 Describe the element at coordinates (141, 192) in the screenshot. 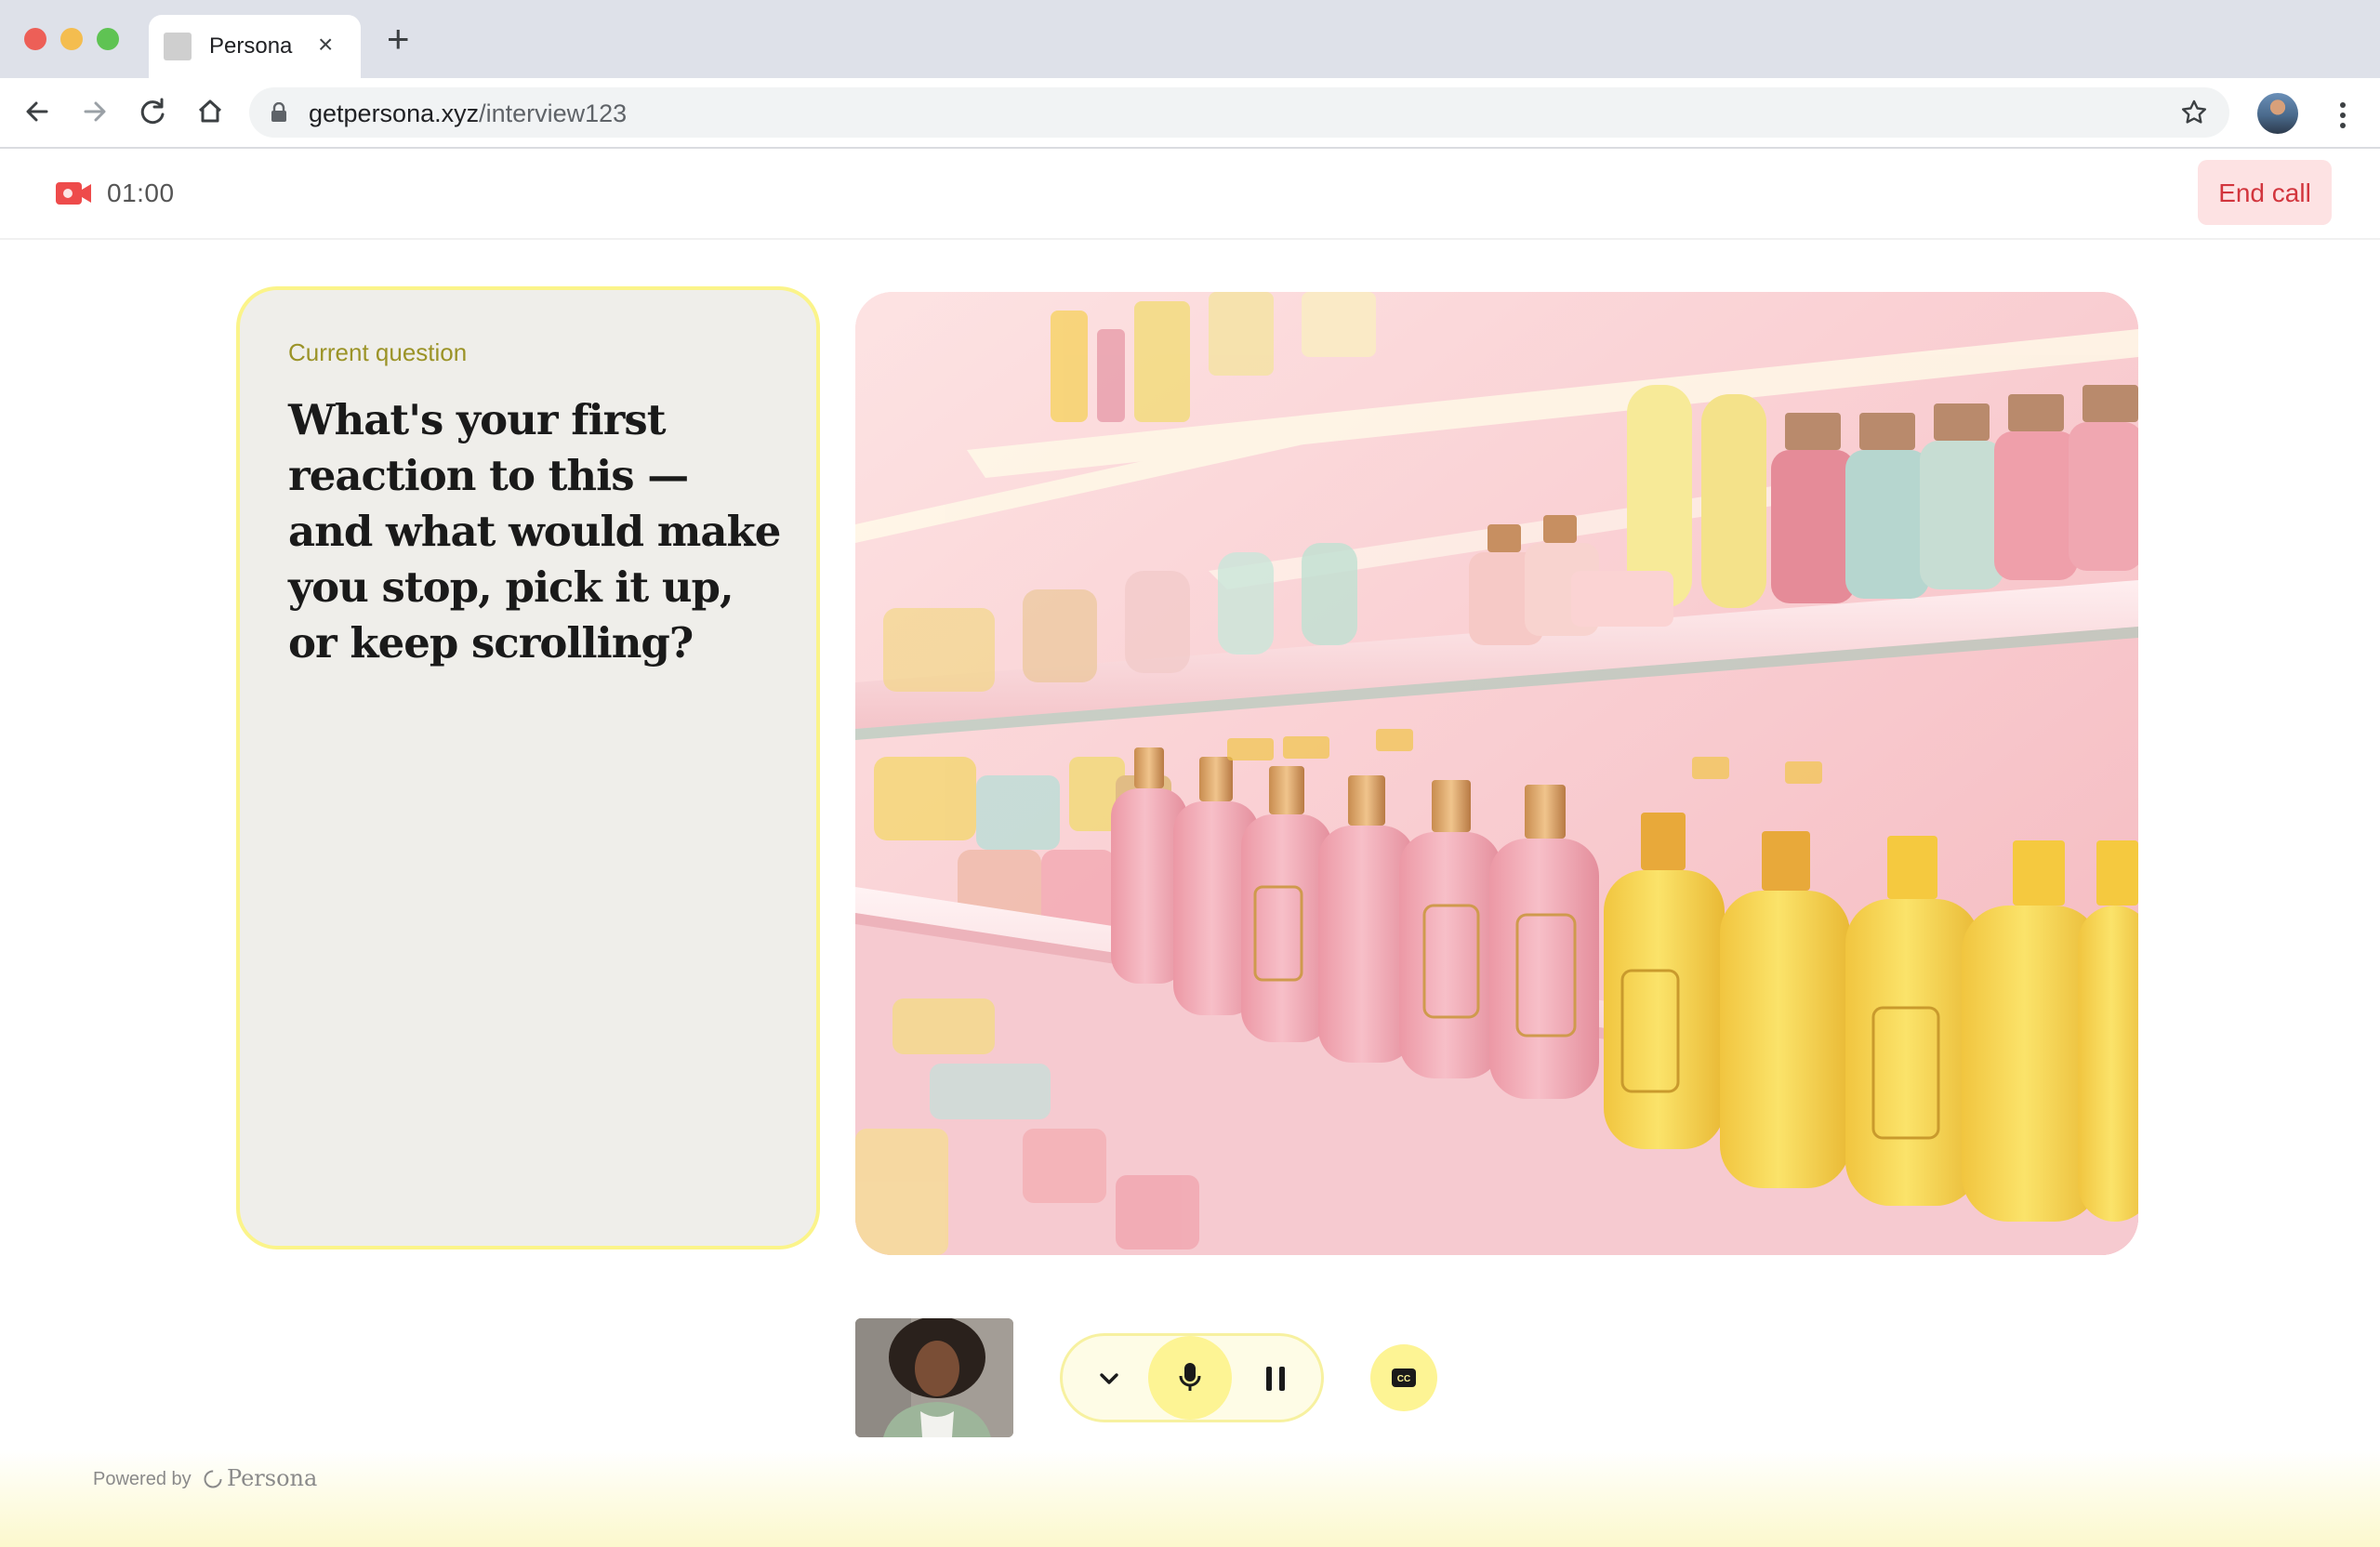

I see `call-timer: 01:00` at that location.